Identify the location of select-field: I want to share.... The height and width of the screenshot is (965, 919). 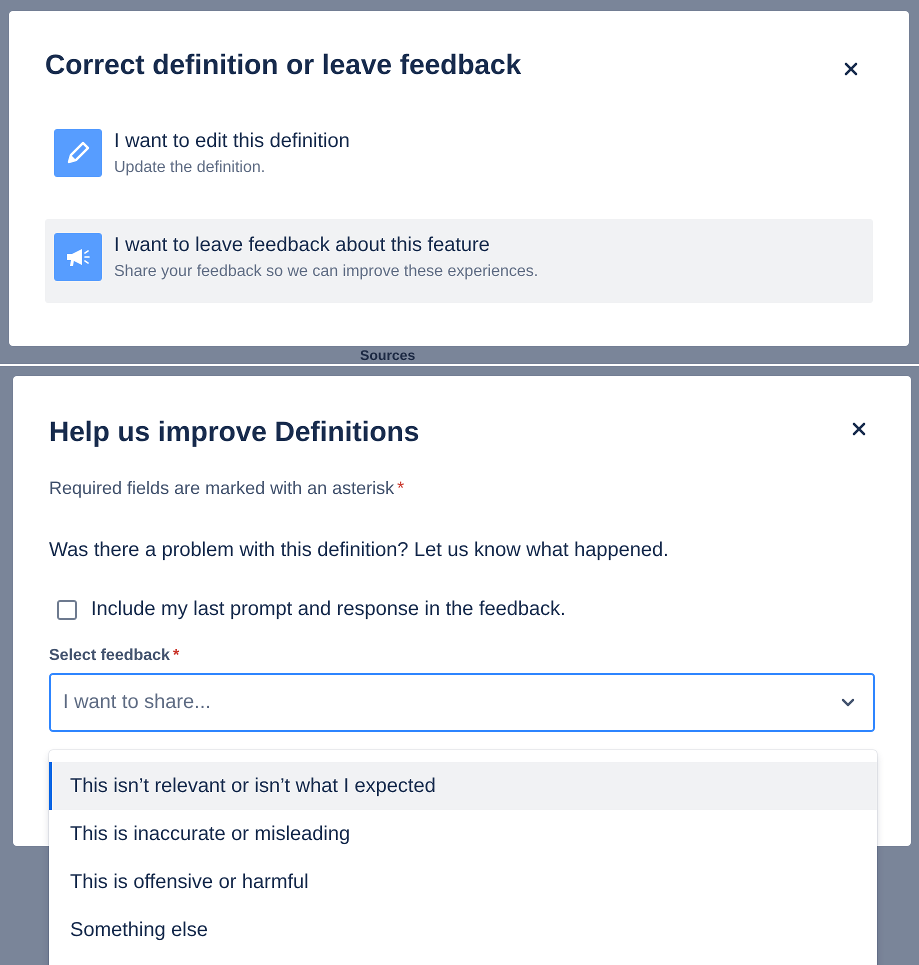
(462, 702).